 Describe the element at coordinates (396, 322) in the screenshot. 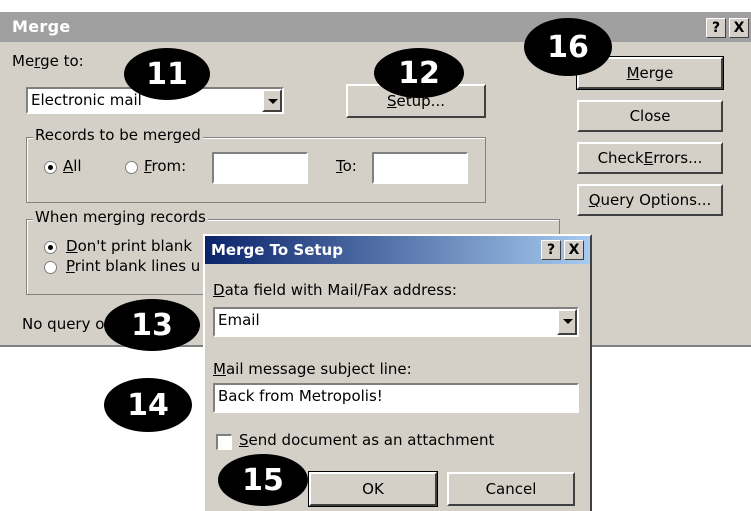

I see `data-field-combo: Email` at that location.